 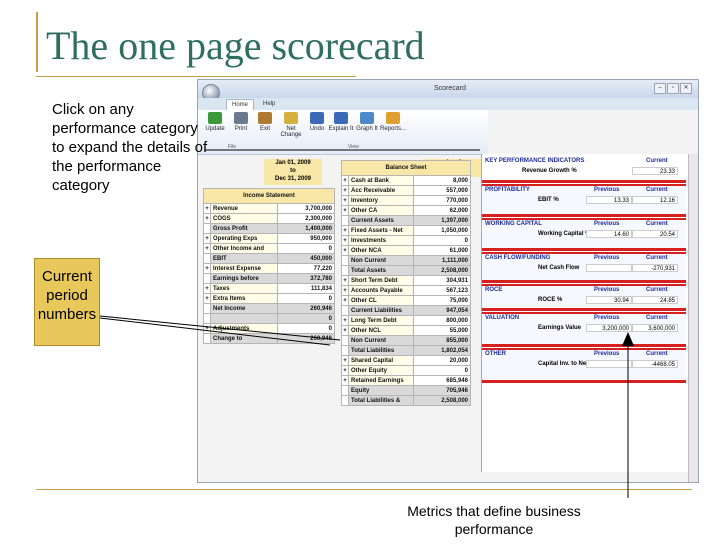 What do you see at coordinates (220, 328) in the screenshot?
I see `arrow-line-current` at bounding box center [220, 328].